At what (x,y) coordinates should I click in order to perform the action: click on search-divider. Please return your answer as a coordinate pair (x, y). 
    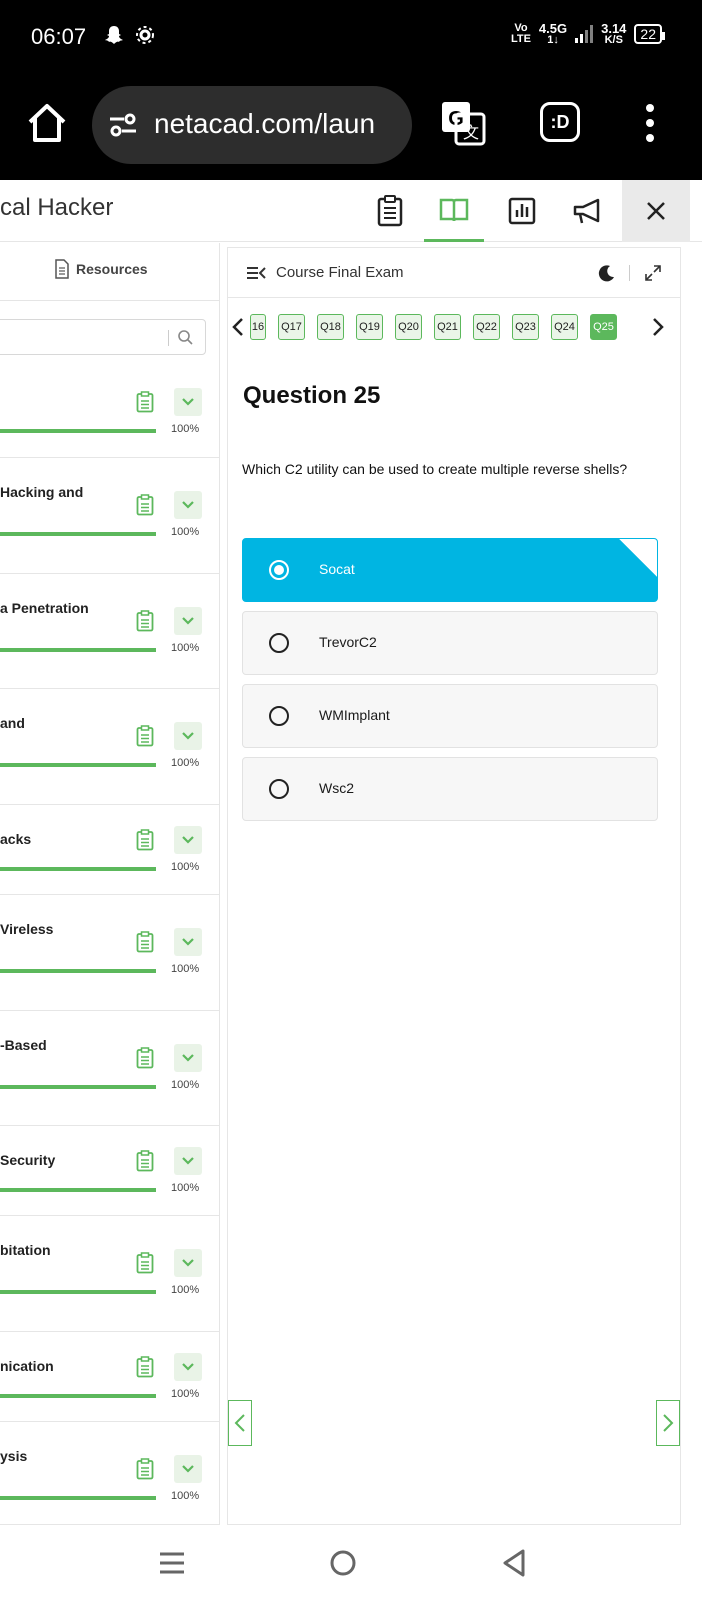
    Looking at the image, I should click on (168, 338).